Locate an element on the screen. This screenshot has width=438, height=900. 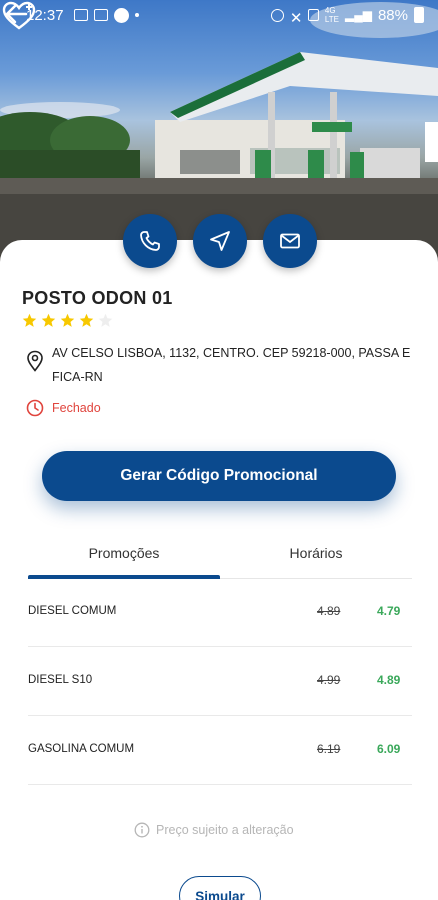
star-empty-icon is located at coordinates (105, 320).